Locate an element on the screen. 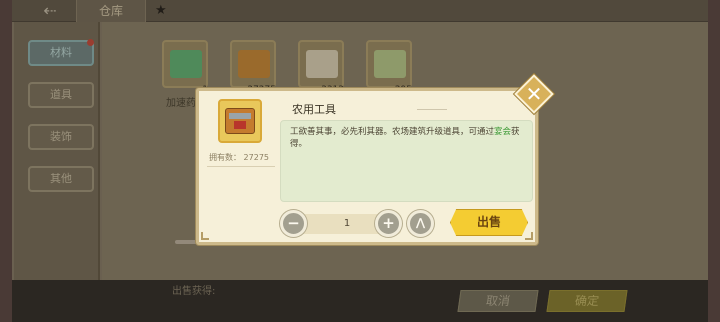  description-text: 工欲善其事，必先利其器。农场建筑升级道具，可通过 is located at coordinates (392, 132).